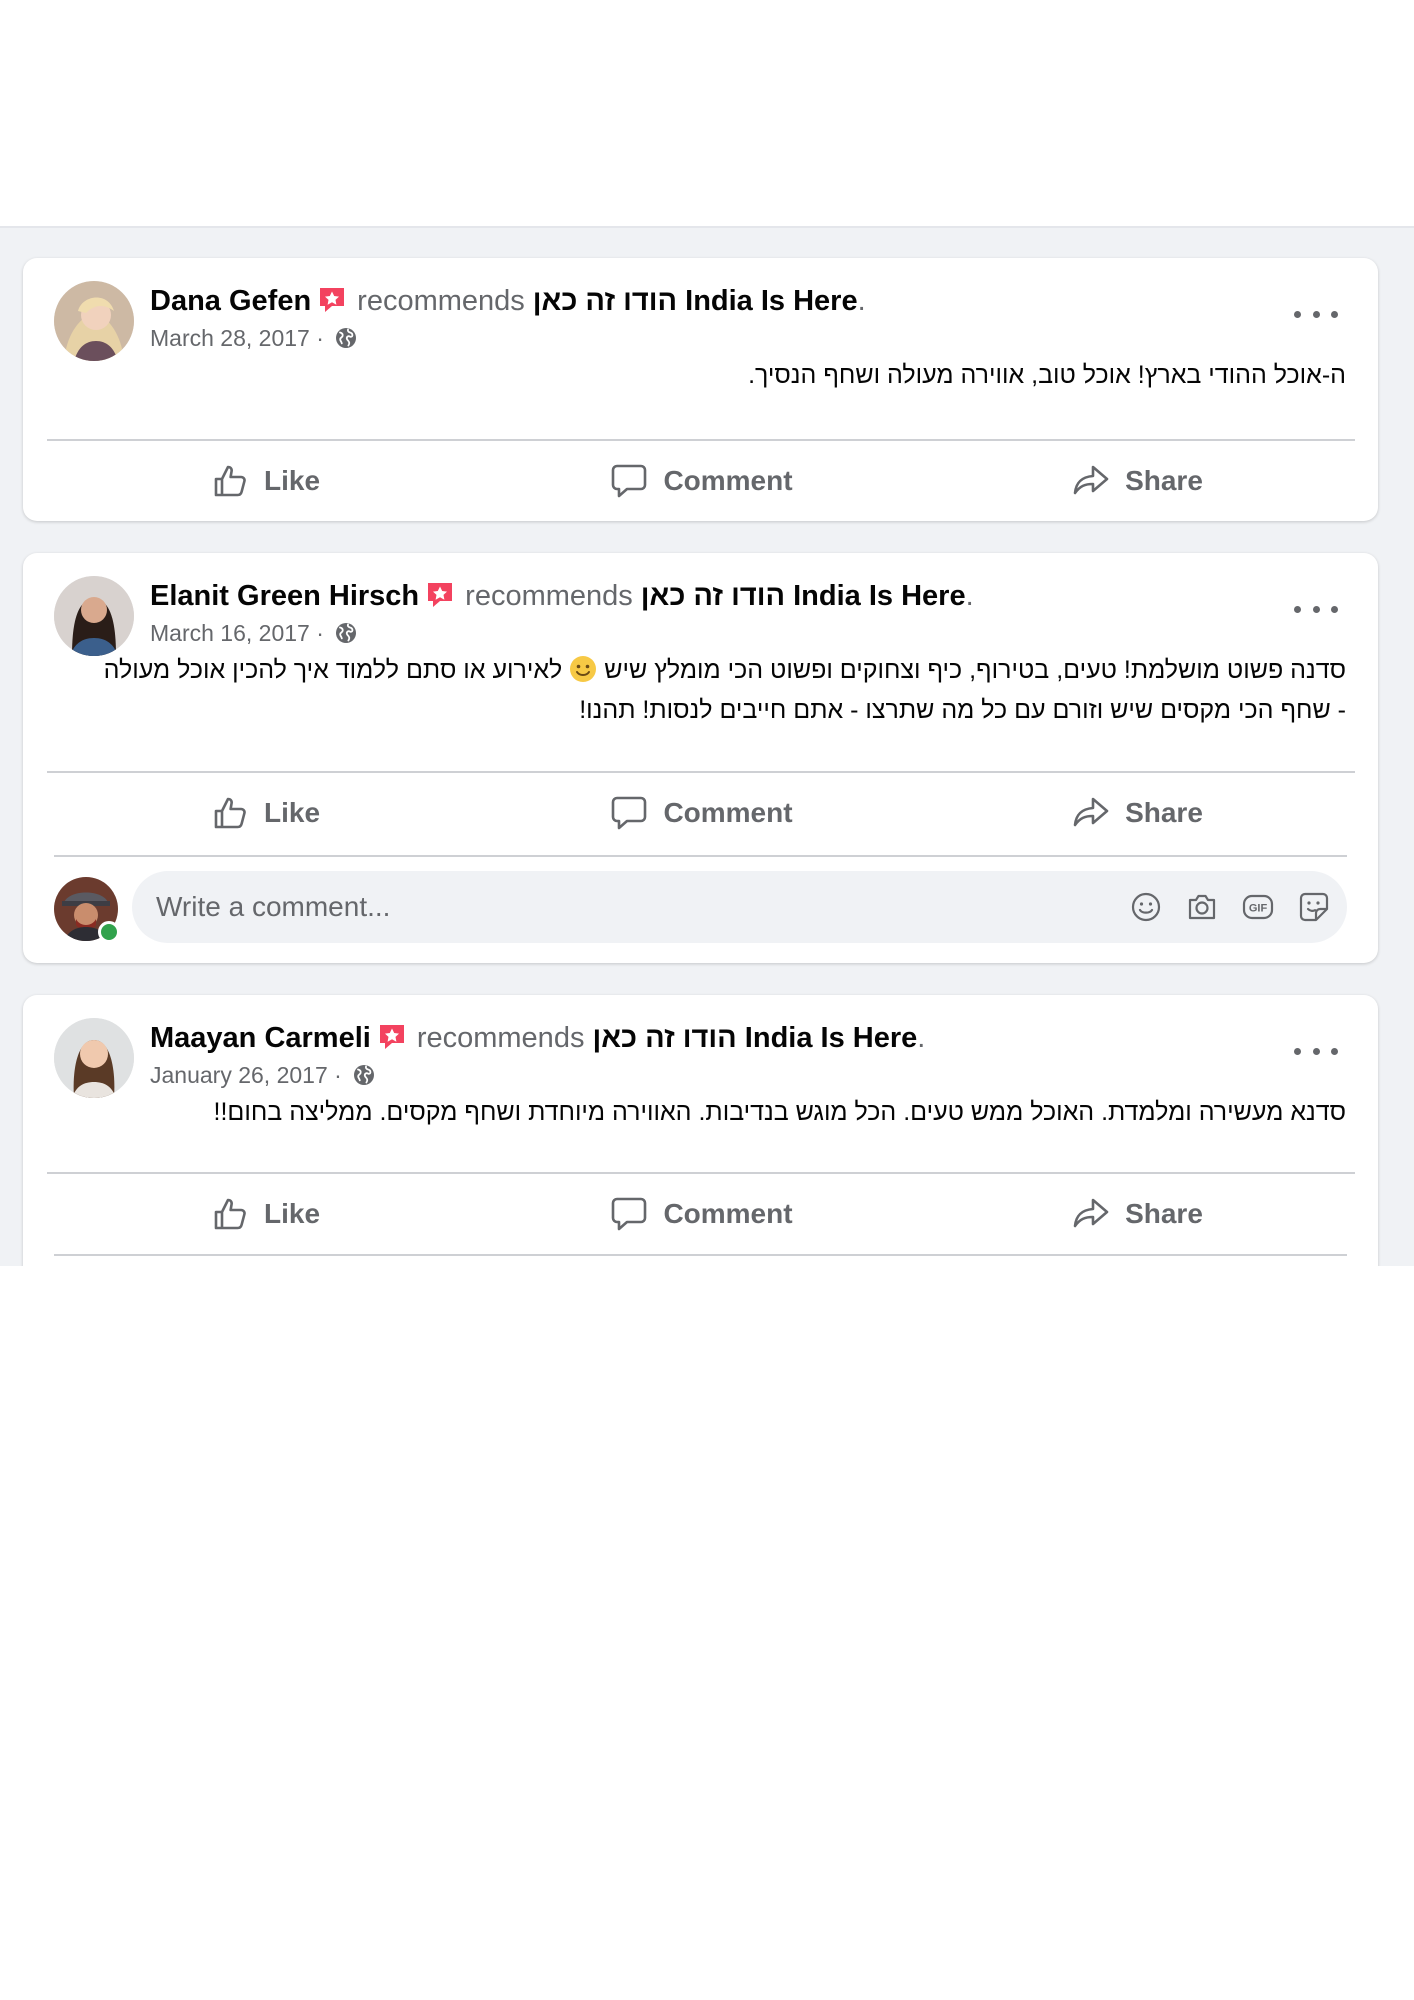 The image size is (1414, 2000). I want to click on comment-box, so click(739, 907).